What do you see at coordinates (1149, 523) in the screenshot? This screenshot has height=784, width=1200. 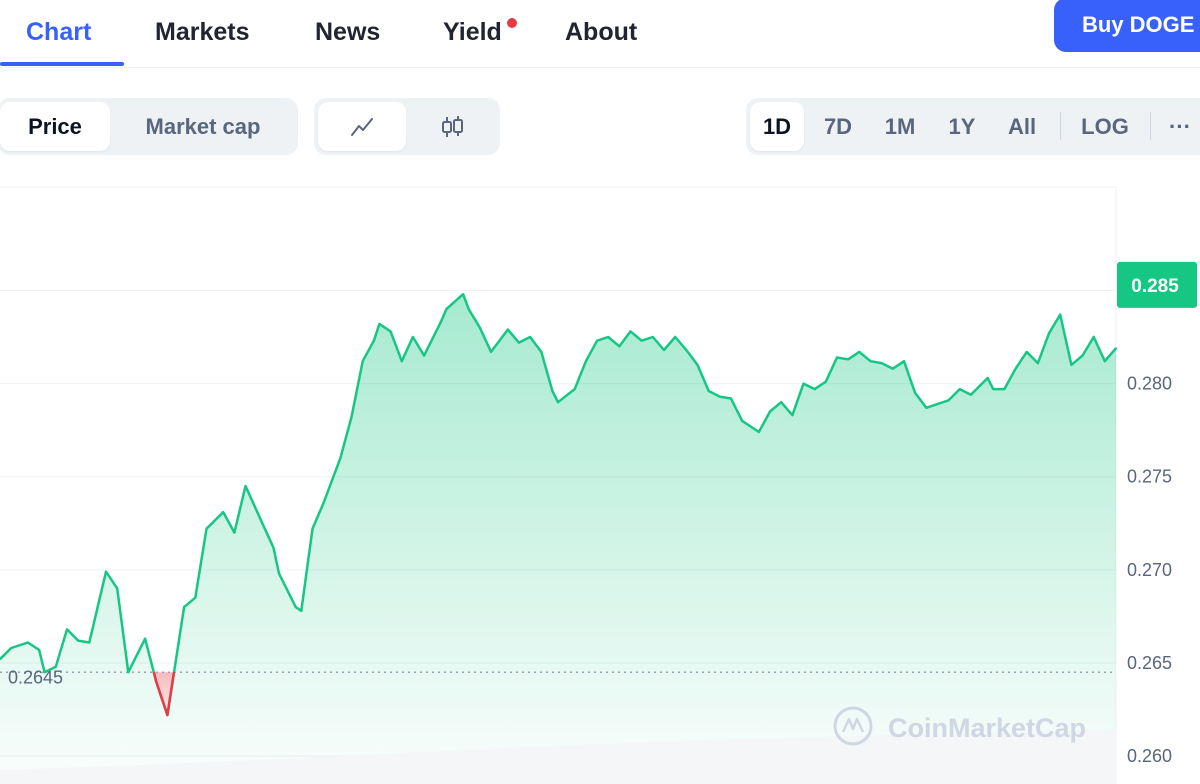 I see `y-axis-ticks: 0.2600.2650.2700.2750.2800.285` at bounding box center [1149, 523].